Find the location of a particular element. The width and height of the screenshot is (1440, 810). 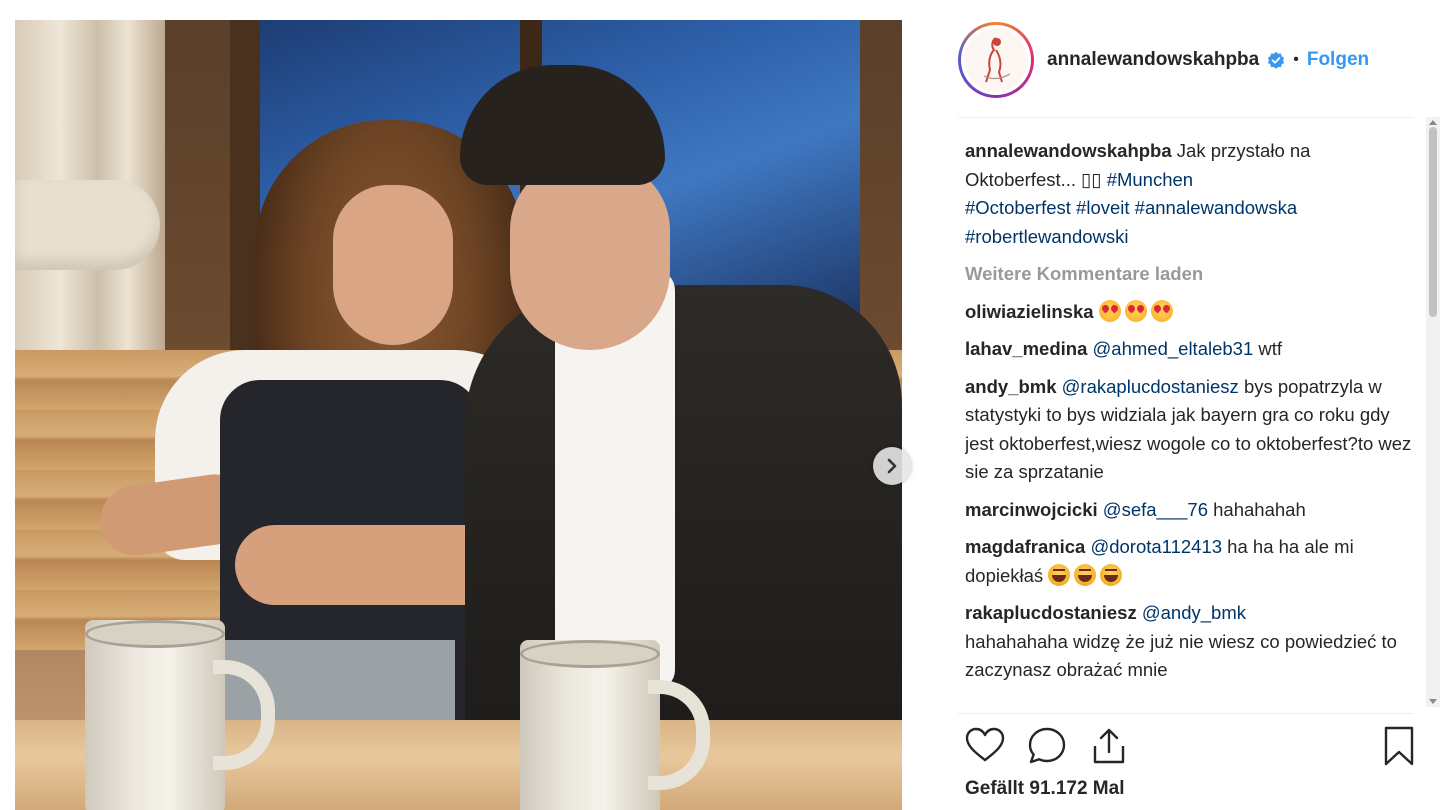

like-button is located at coordinates (985, 746).